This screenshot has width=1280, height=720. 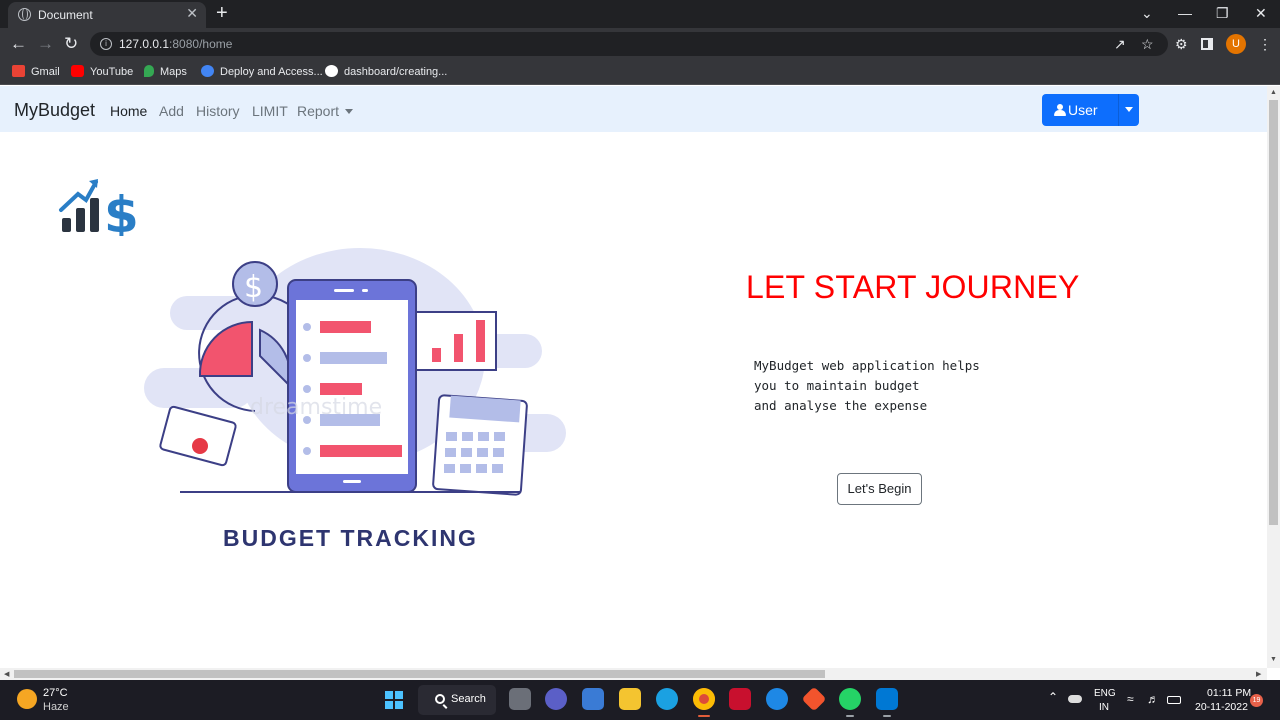 I want to click on search-label: Search, so click(x=468, y=699).